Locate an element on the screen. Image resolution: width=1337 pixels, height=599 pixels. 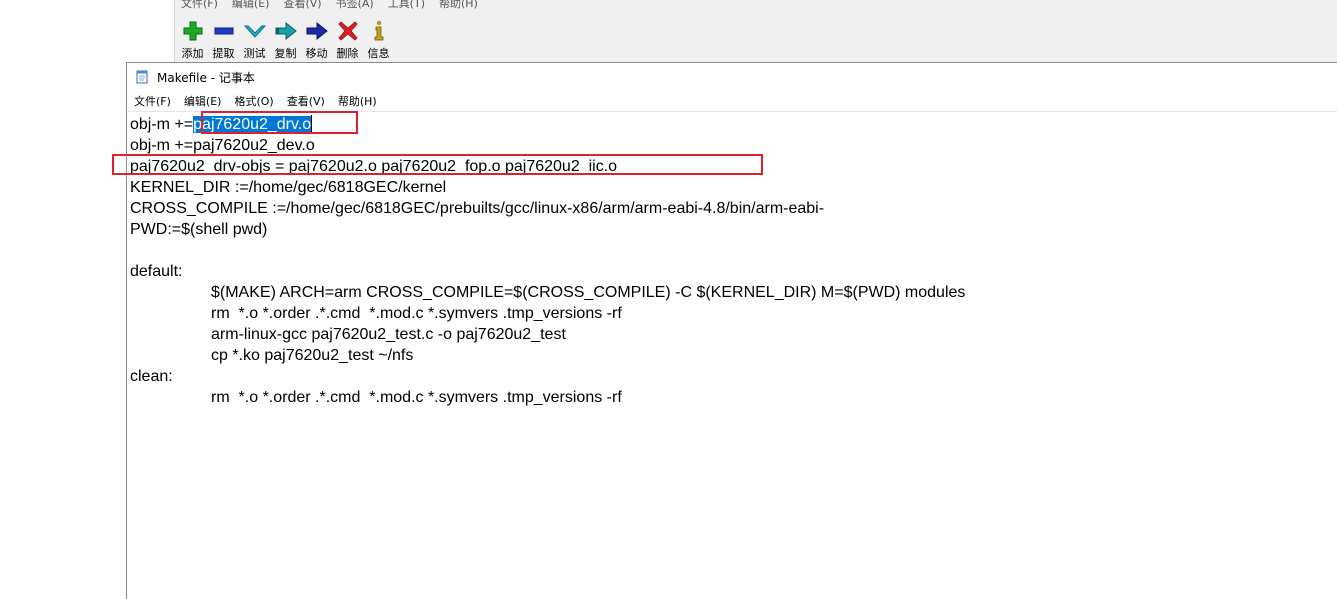
bg-menu-view: 查看(V) is located at coordinates (302, 5).